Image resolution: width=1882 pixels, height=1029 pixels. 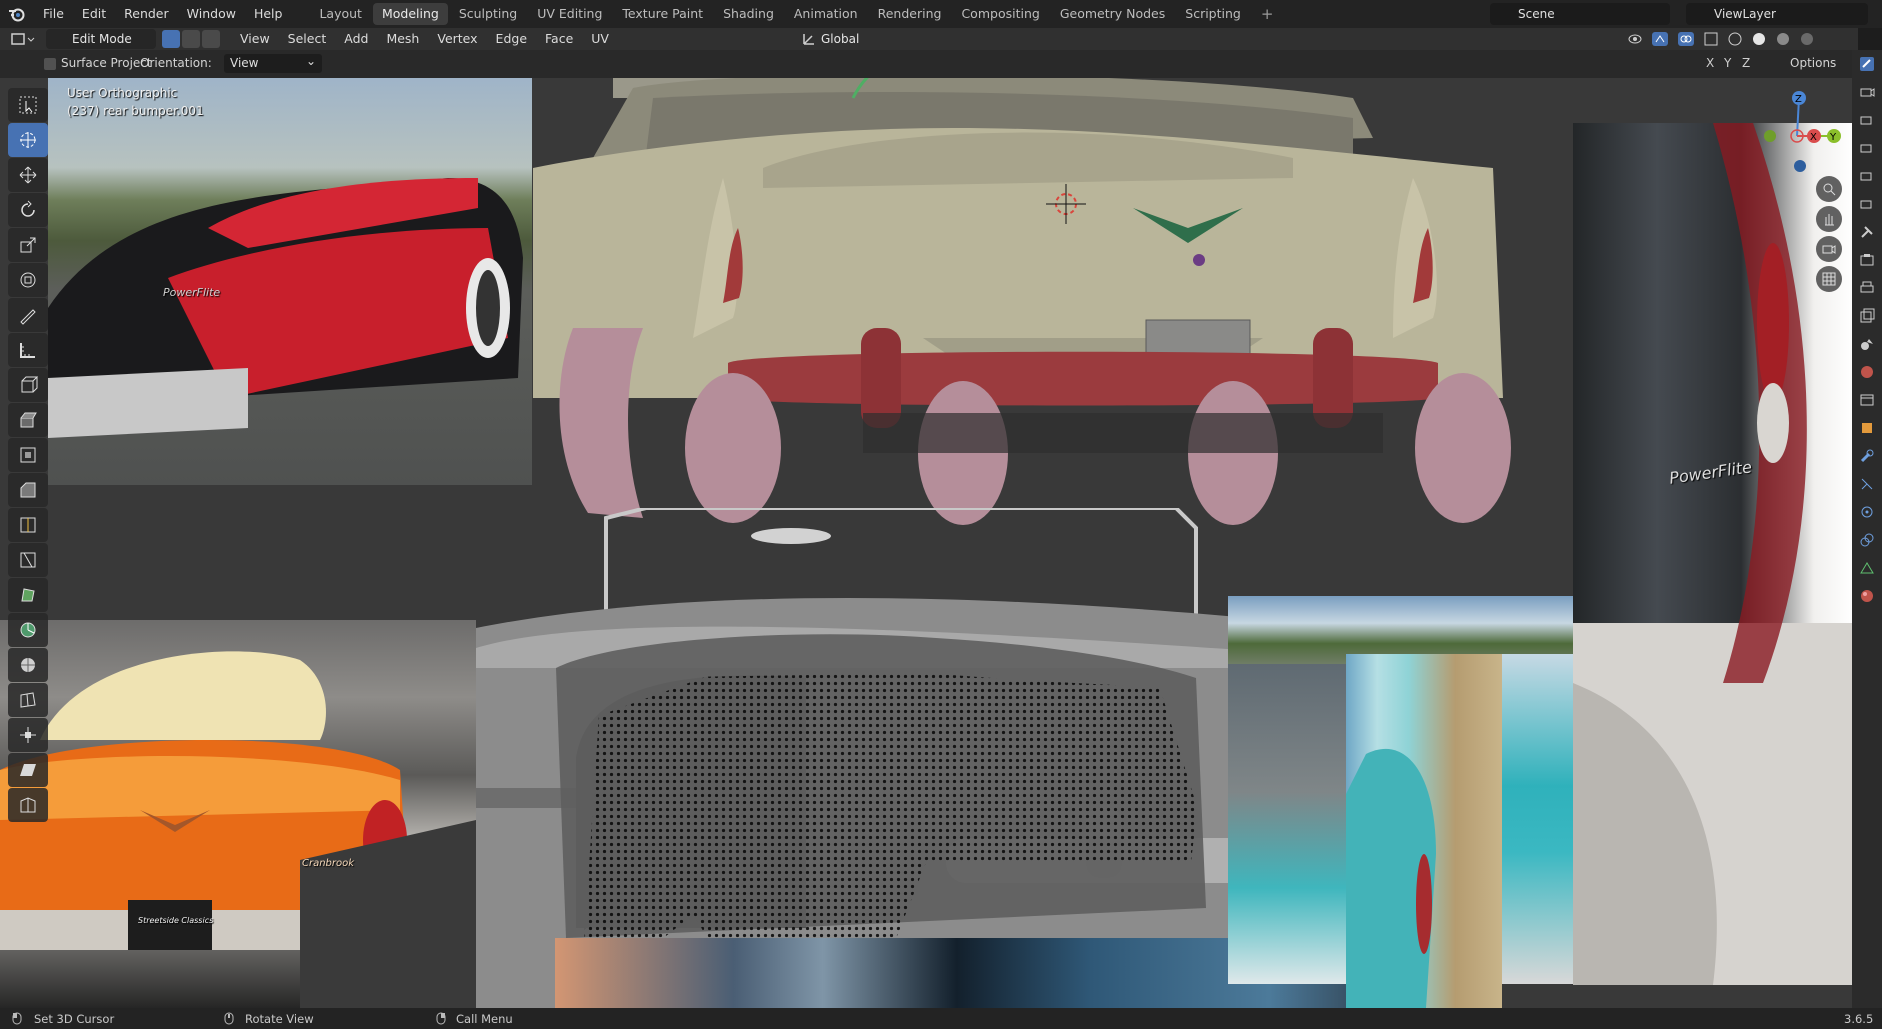 I want to click on inset-tool, so click(x=28, y=455).